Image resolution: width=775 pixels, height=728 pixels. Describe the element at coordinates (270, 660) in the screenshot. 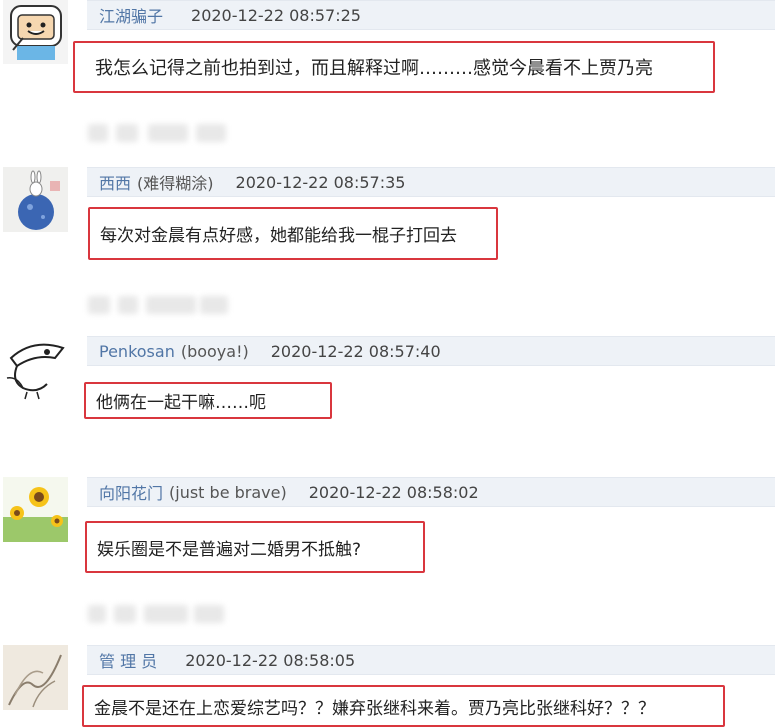

I see `timestamp: 2020-12-22 08:58:05` at that location.